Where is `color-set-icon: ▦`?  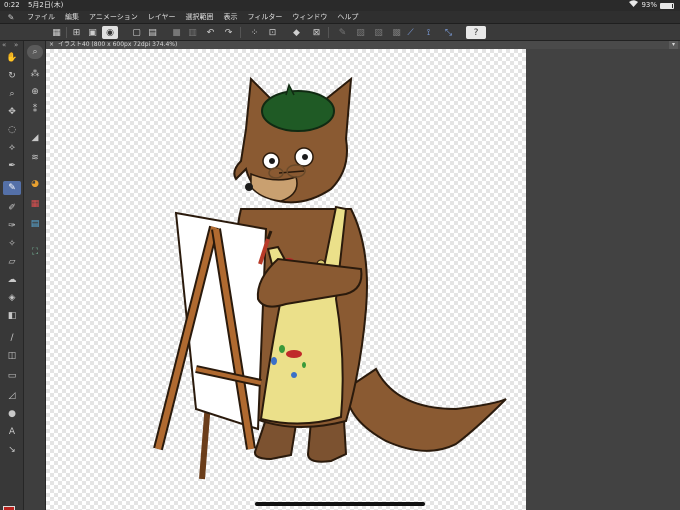
color-set-icon: ▦ is located at coordinates (35, 204).